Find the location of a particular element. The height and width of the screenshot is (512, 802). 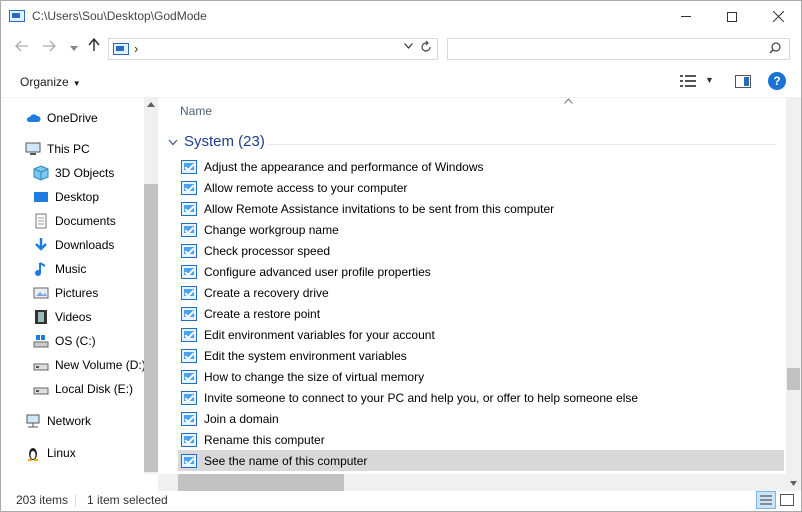

nav-item-documents: Documents is located at coordinates (74, 221).